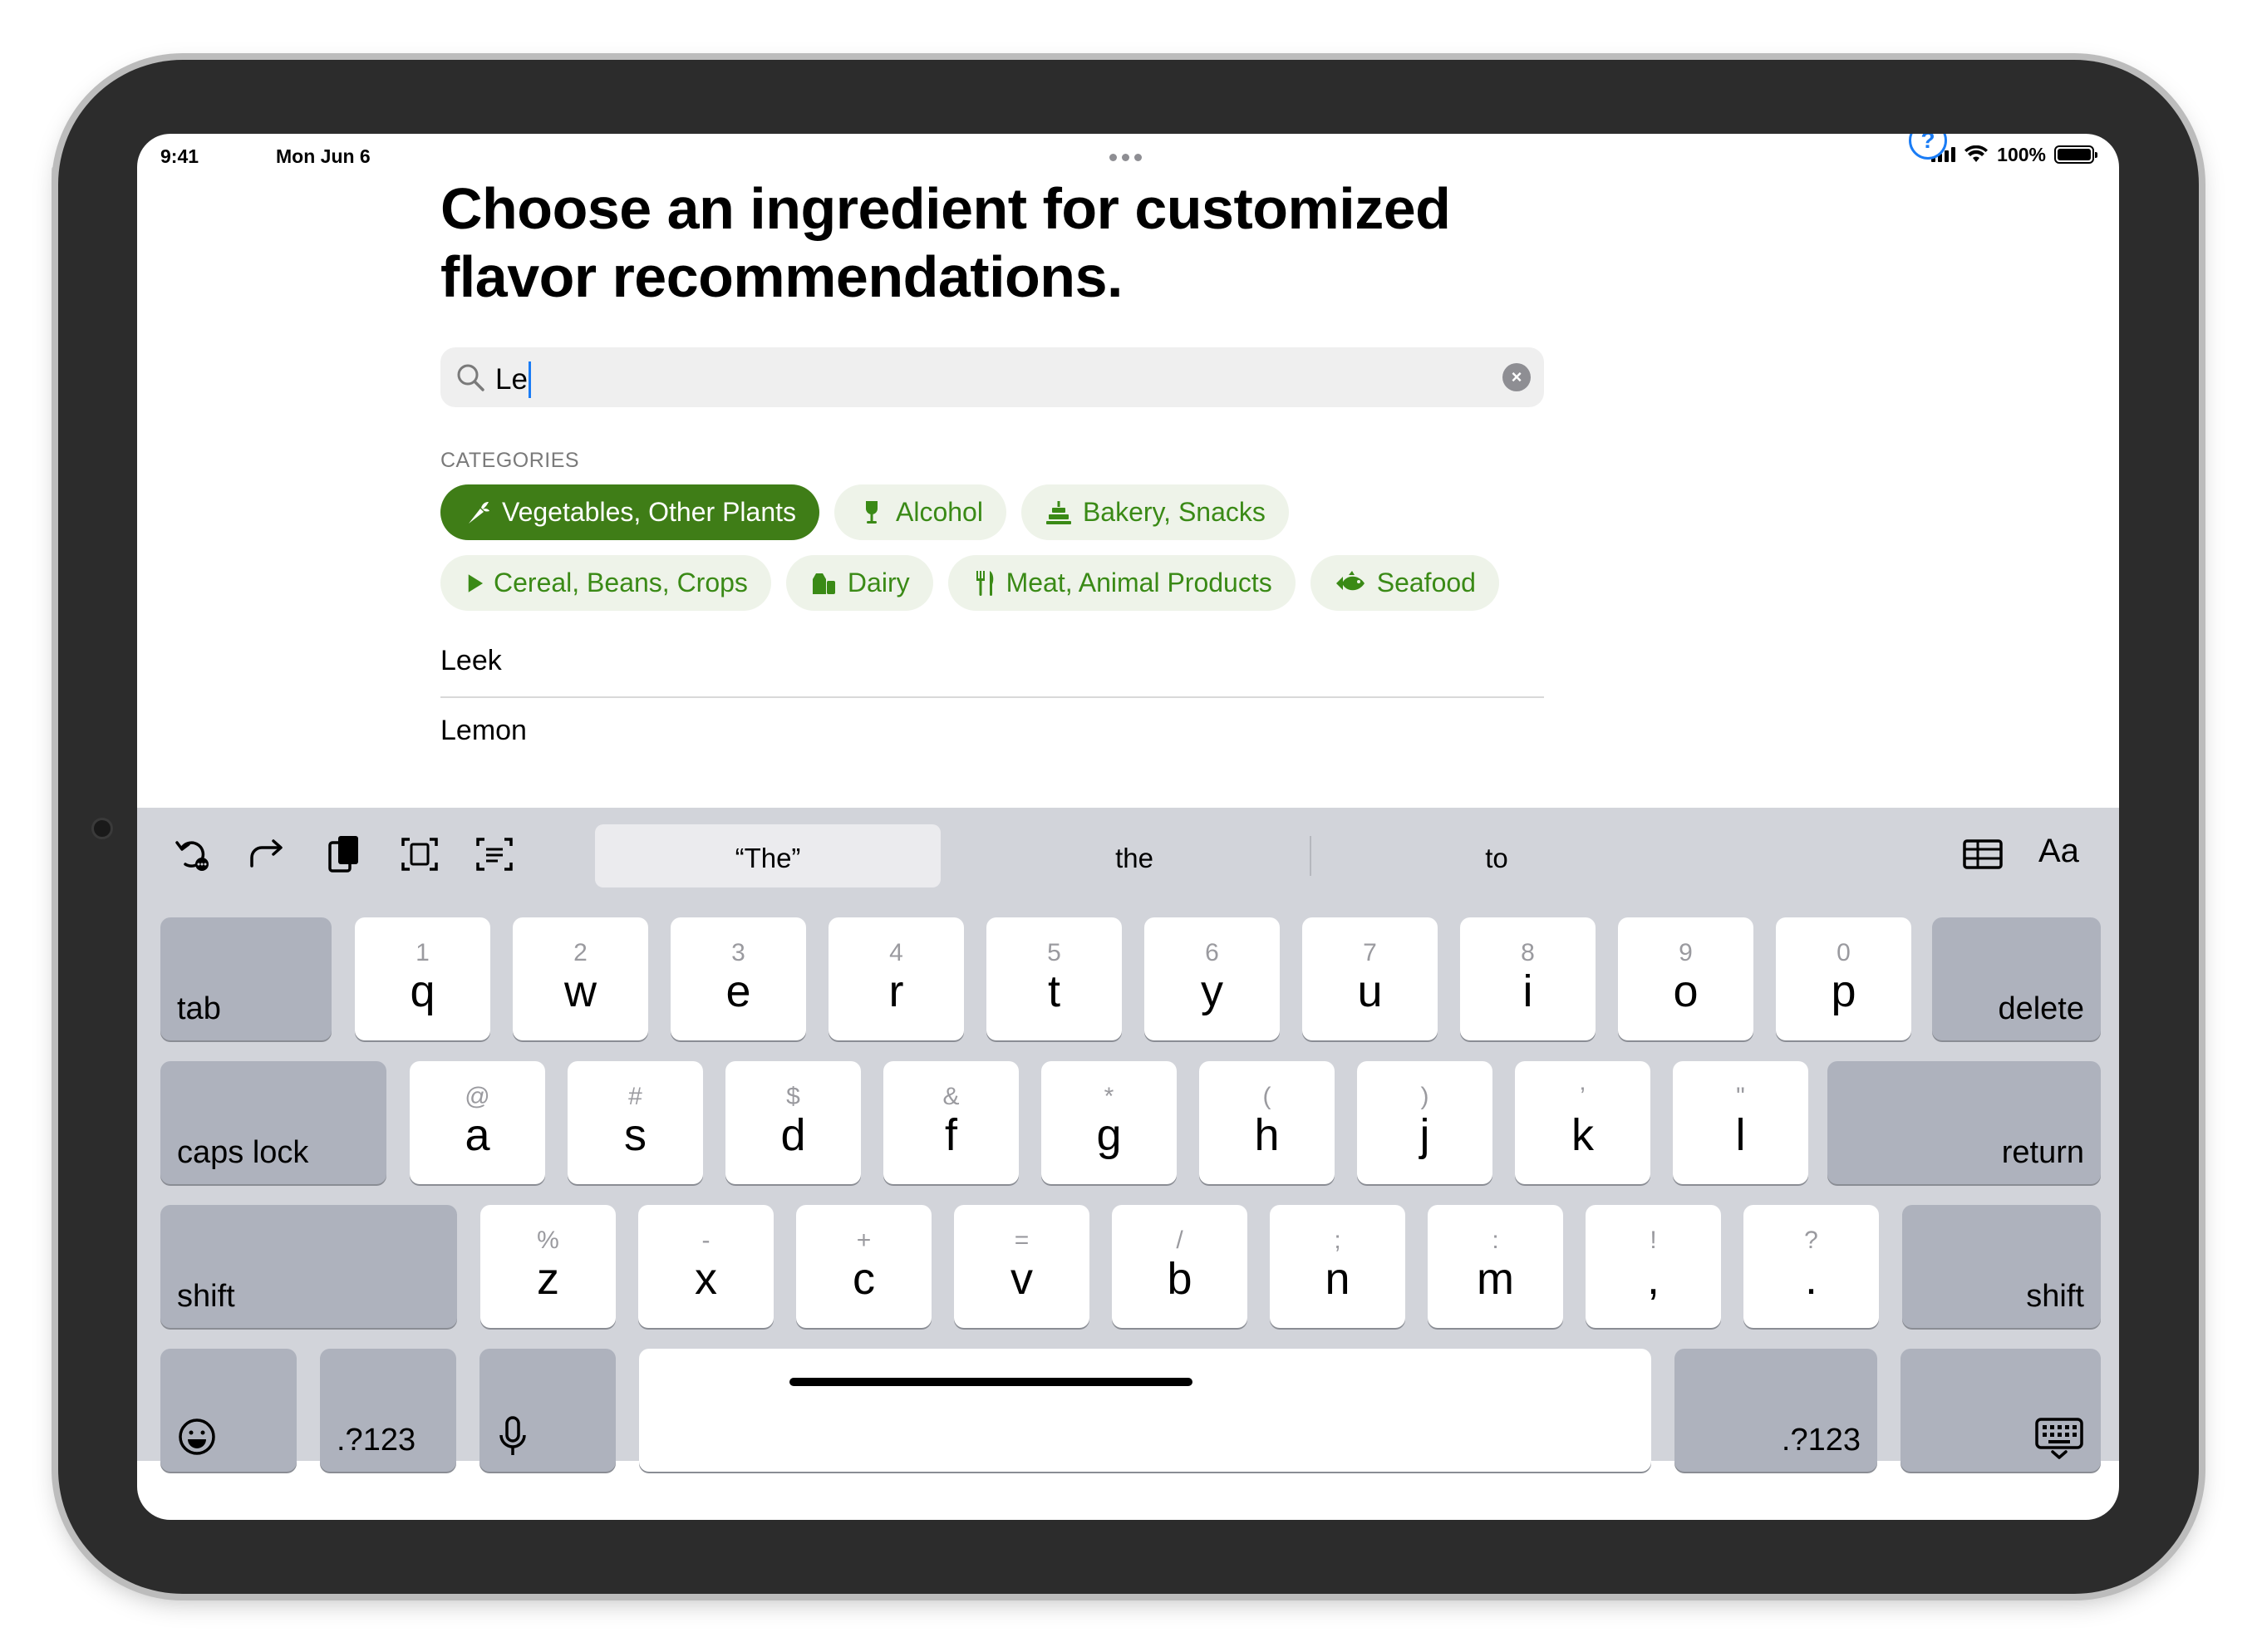  What do you see at coordinates (246, 978) in the screenshot?
I see `tab-key: tab` at bounding box center [246, 978].